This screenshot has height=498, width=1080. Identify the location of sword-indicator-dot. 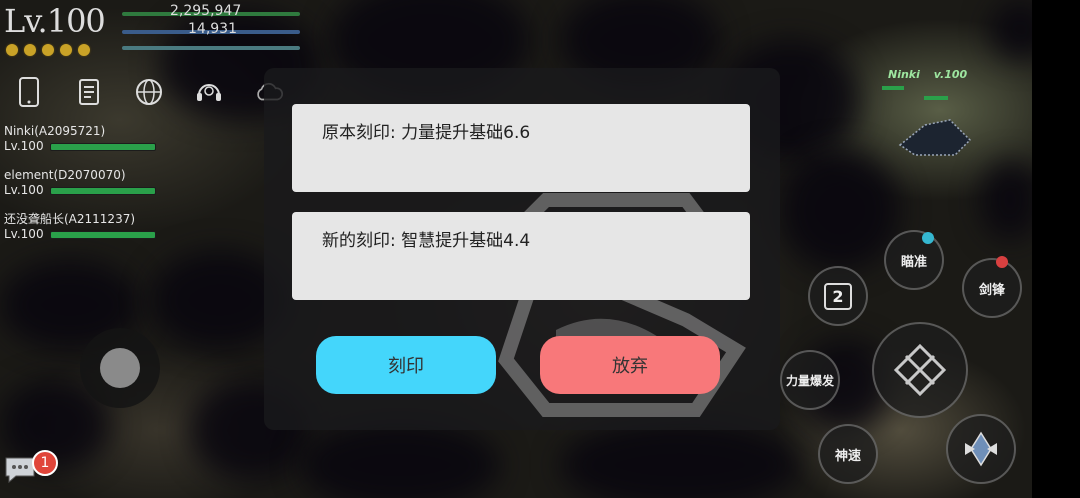
(1002, 262).